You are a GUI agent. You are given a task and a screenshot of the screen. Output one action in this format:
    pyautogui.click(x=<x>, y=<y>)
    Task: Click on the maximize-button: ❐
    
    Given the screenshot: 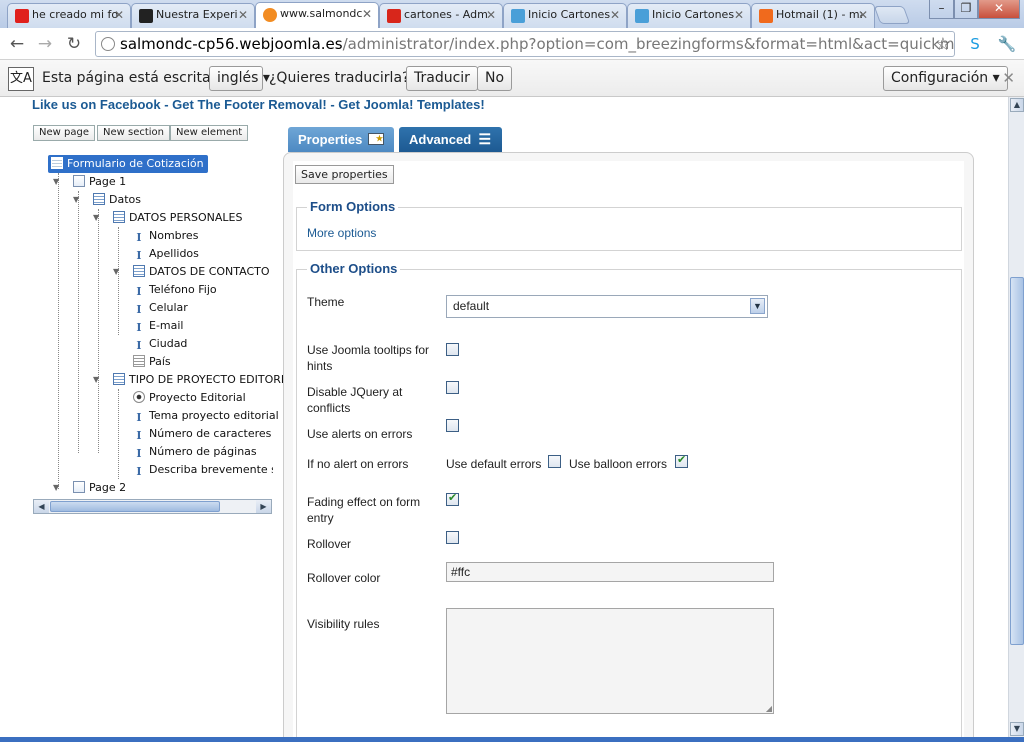 What is the action you would take?
    pyautogui.click(x=966, y=9)
    